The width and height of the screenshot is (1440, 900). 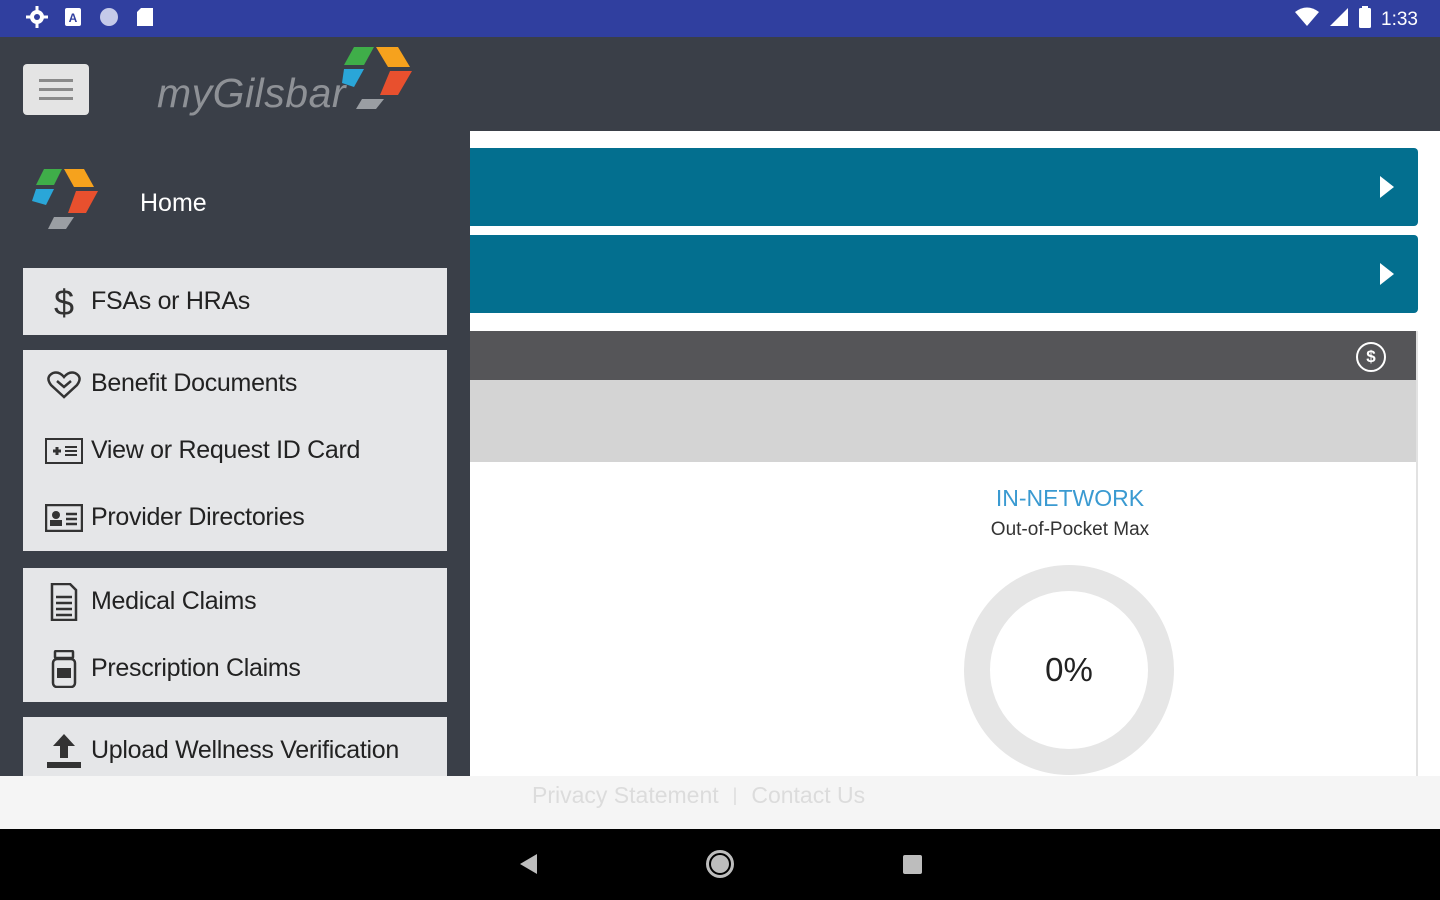 I want to click on nav-item-provider-directories: Provider Directories, so click(x=235, y=517).